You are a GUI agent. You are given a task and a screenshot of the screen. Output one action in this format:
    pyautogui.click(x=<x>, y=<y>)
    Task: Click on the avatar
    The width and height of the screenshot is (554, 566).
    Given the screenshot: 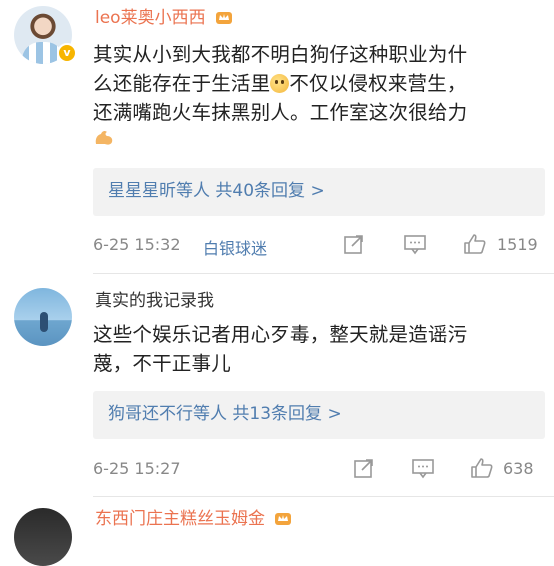 What is the action you would take?
    pyautogui.click(x=43, y=317)
    